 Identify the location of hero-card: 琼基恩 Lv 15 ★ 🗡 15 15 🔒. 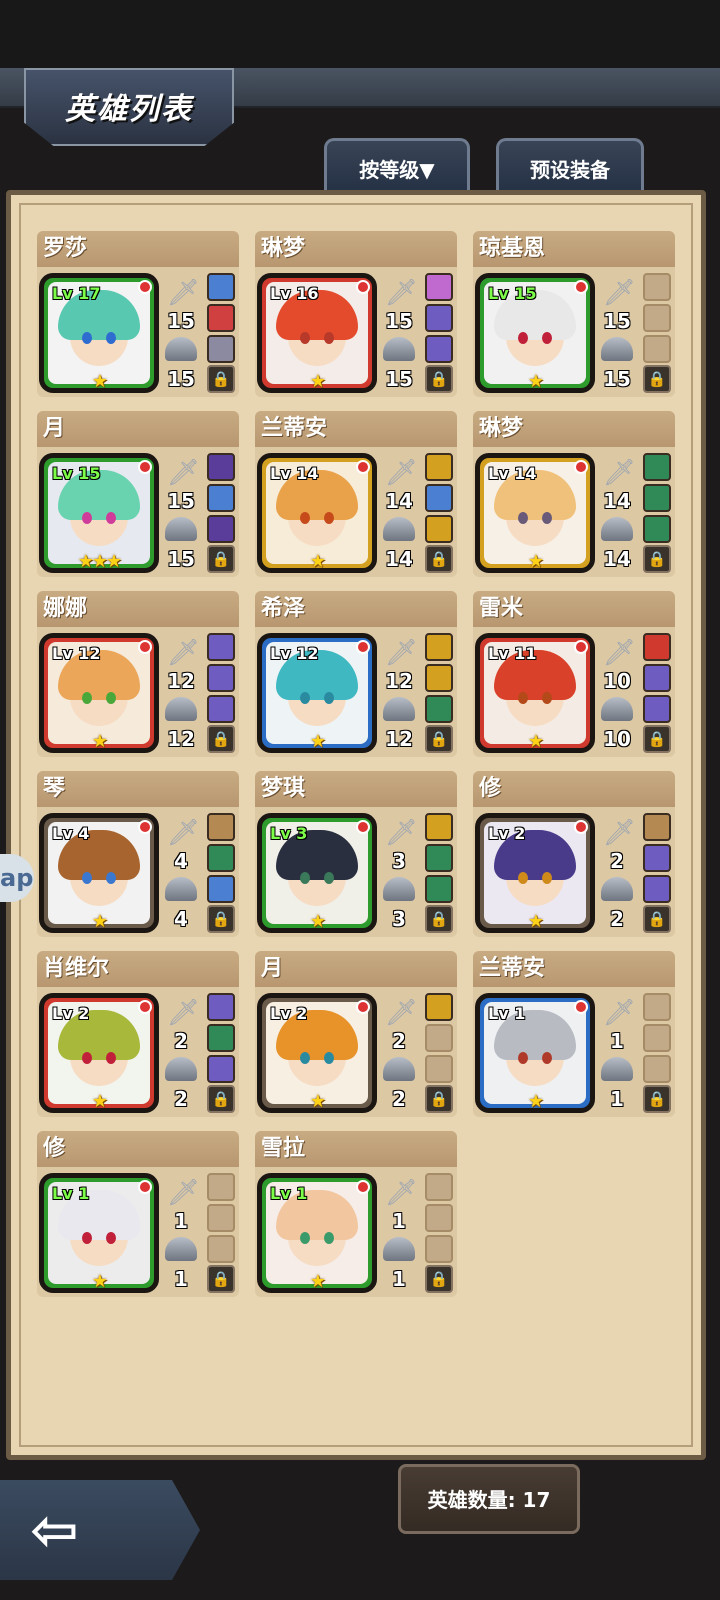
(574, 314).